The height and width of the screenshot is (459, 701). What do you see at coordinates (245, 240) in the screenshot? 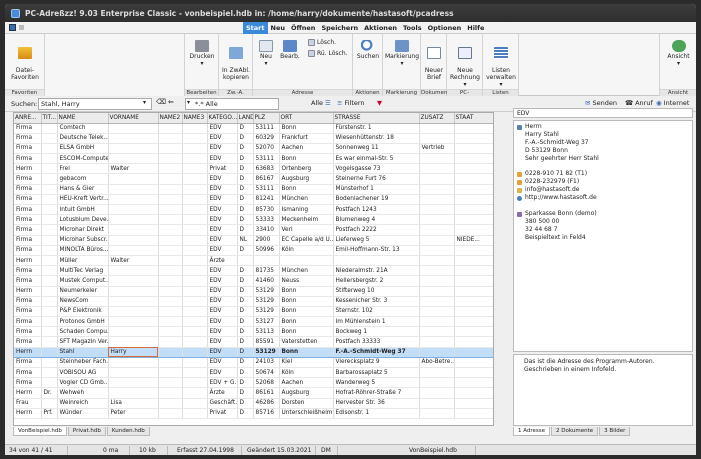
I see `table-cell: NL` at bounding box center [245, 240].